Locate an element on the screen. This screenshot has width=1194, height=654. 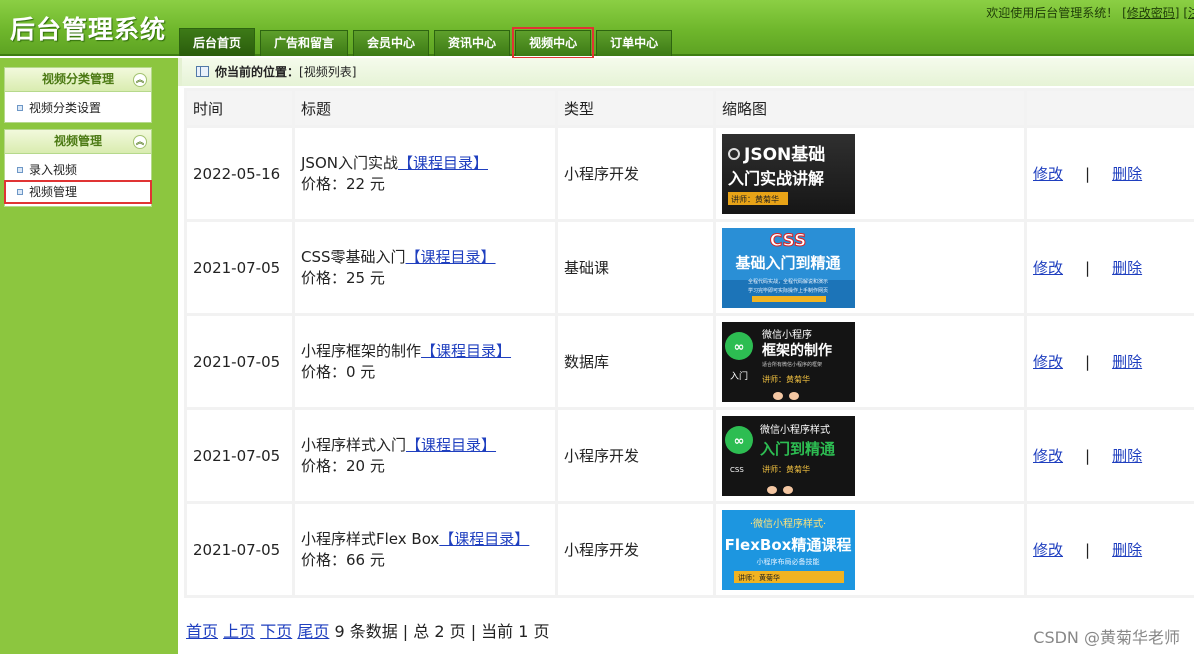
cell-date: 2022-05-16 is located at coordinates (239, 173).